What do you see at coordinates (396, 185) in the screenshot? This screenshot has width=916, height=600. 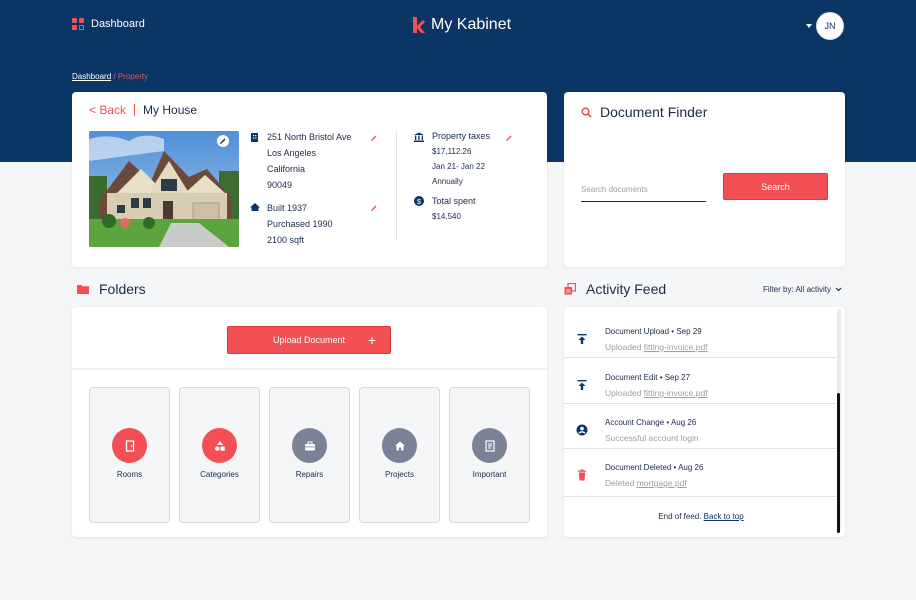 I see `column-divider` at bounding box center [396, 185].